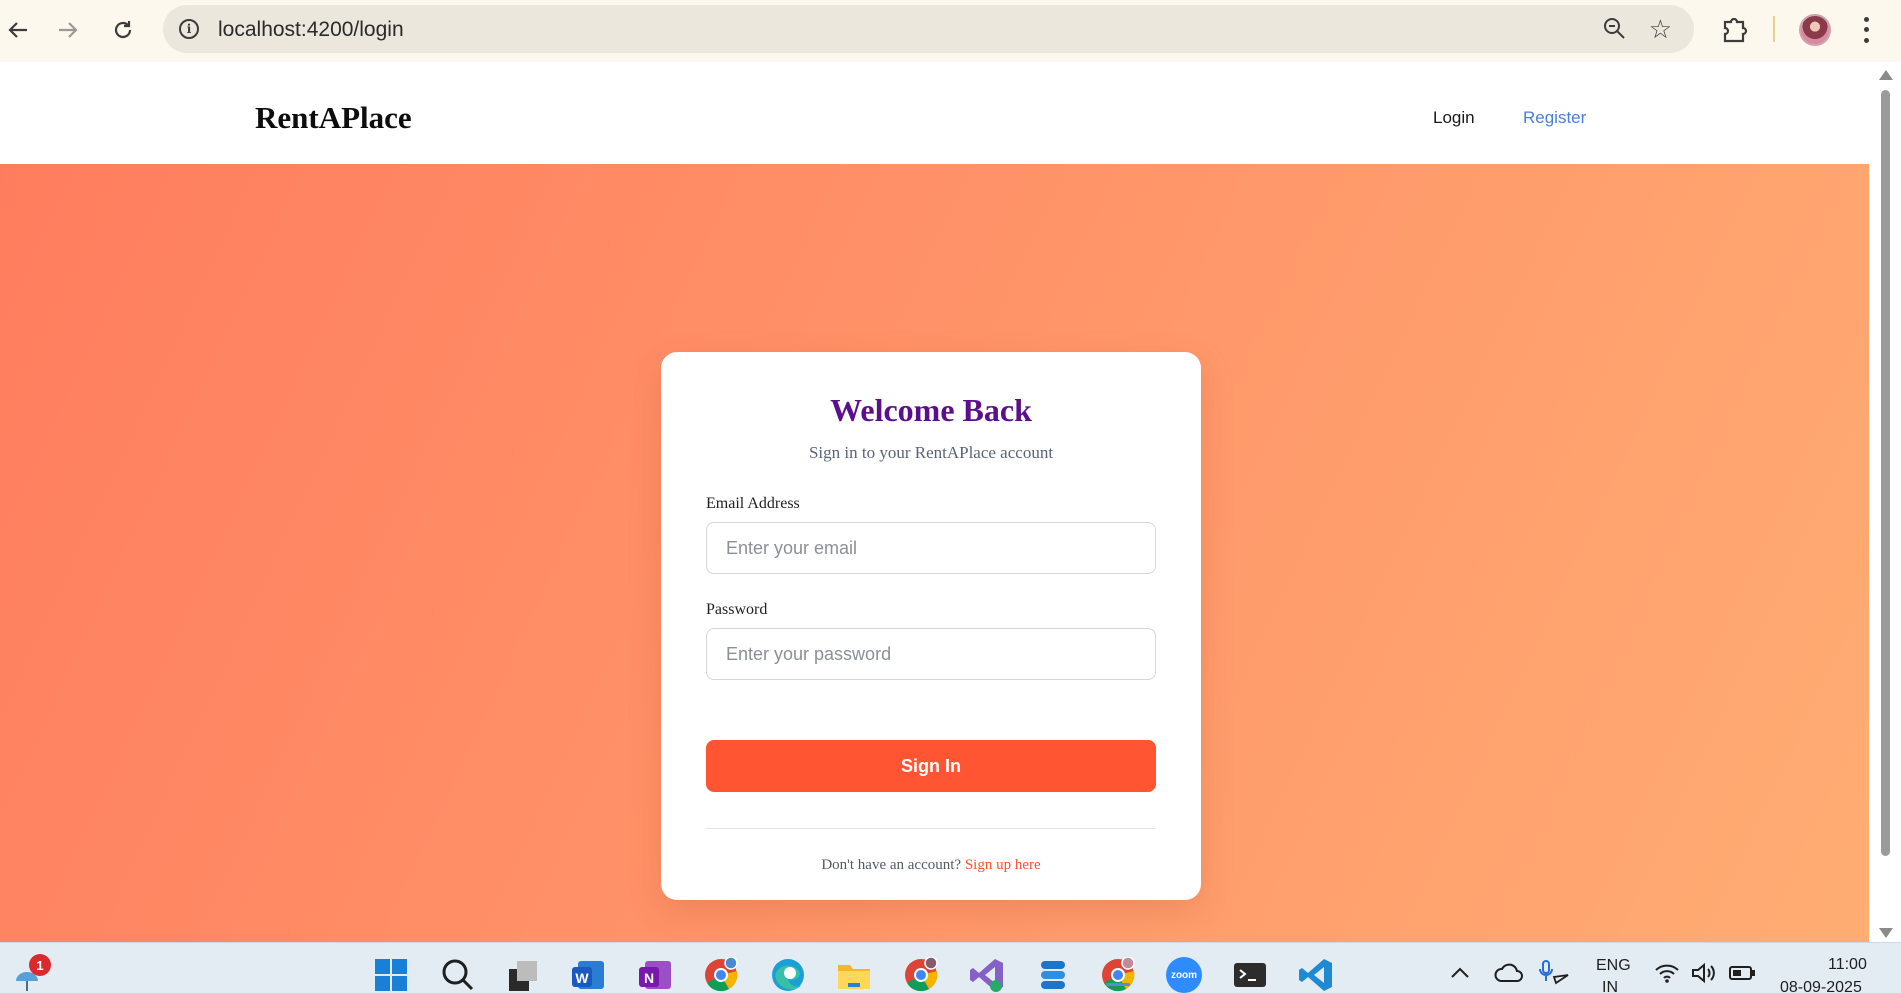  What do you see at coordinates (854, 975) in the screenshot?
I see `file-explorer-icon` at bounding box center [854, 975].